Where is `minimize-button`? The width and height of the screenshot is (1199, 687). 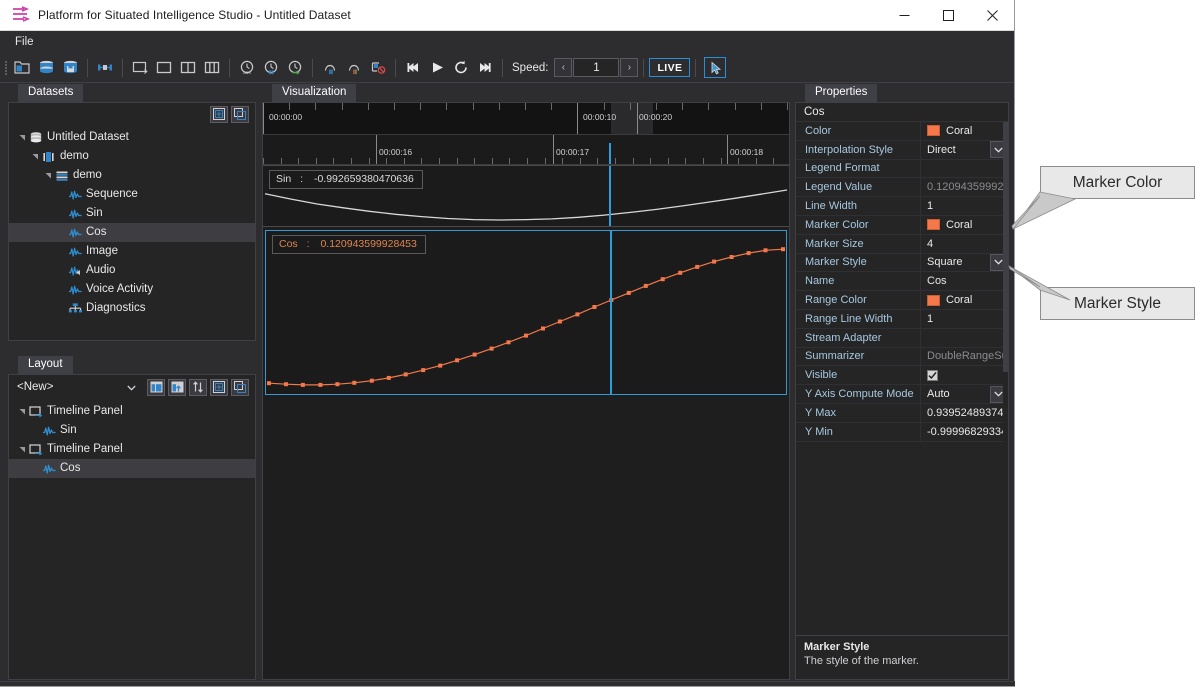 minimize-button is located at coordinates (904, 15).